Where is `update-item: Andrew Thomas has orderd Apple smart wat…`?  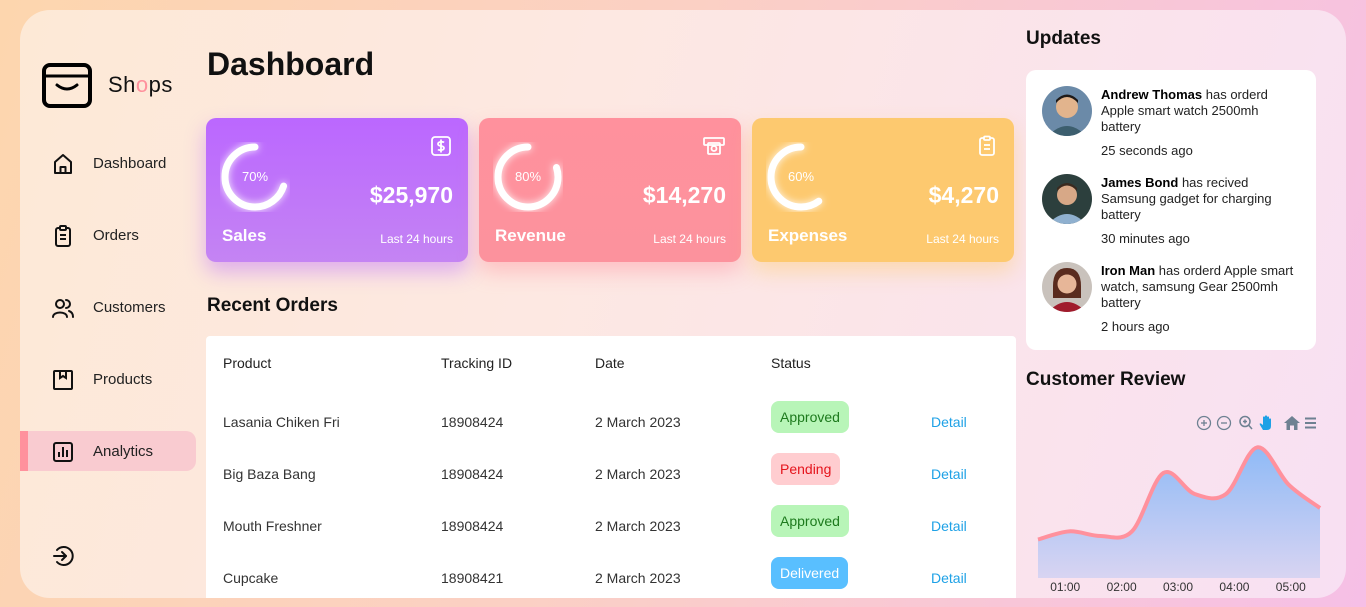 update-item: Andrew Thomas has orderd Apple smart wat… is located at coordinates (1171, 126).